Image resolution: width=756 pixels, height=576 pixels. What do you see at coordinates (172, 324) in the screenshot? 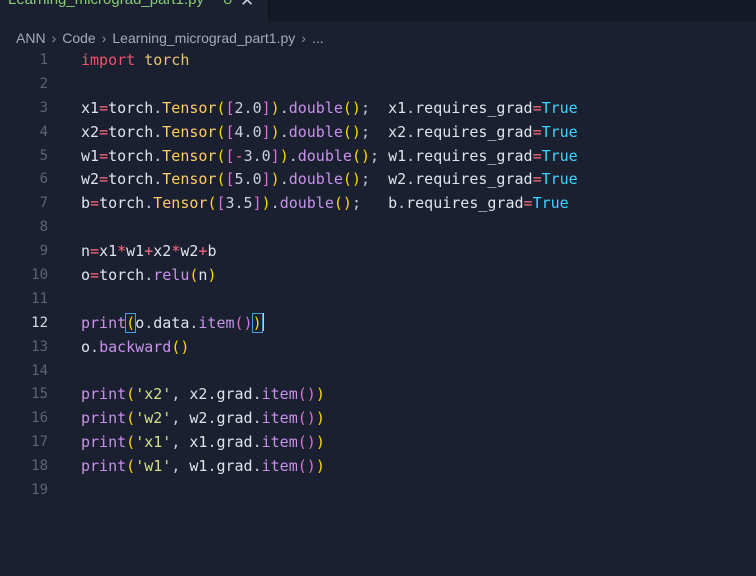
I see `code-text: print(o.data.item())` at bounding box center [172, 324].